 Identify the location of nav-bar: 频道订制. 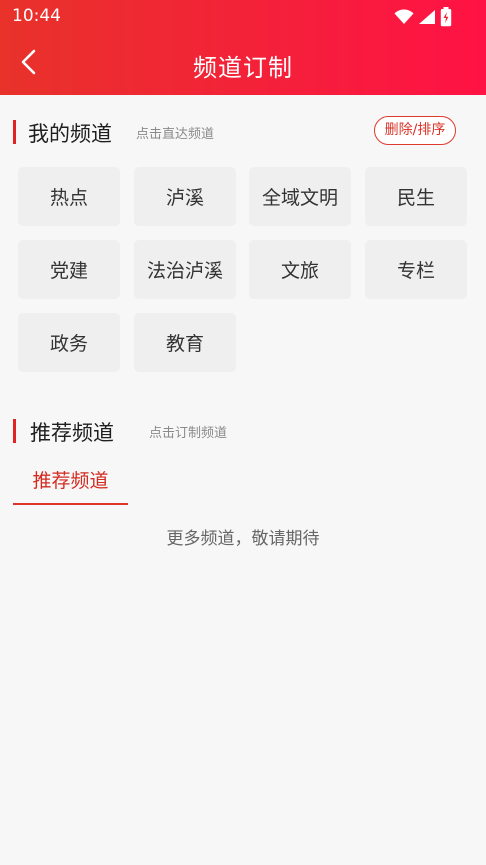
(243, 64).